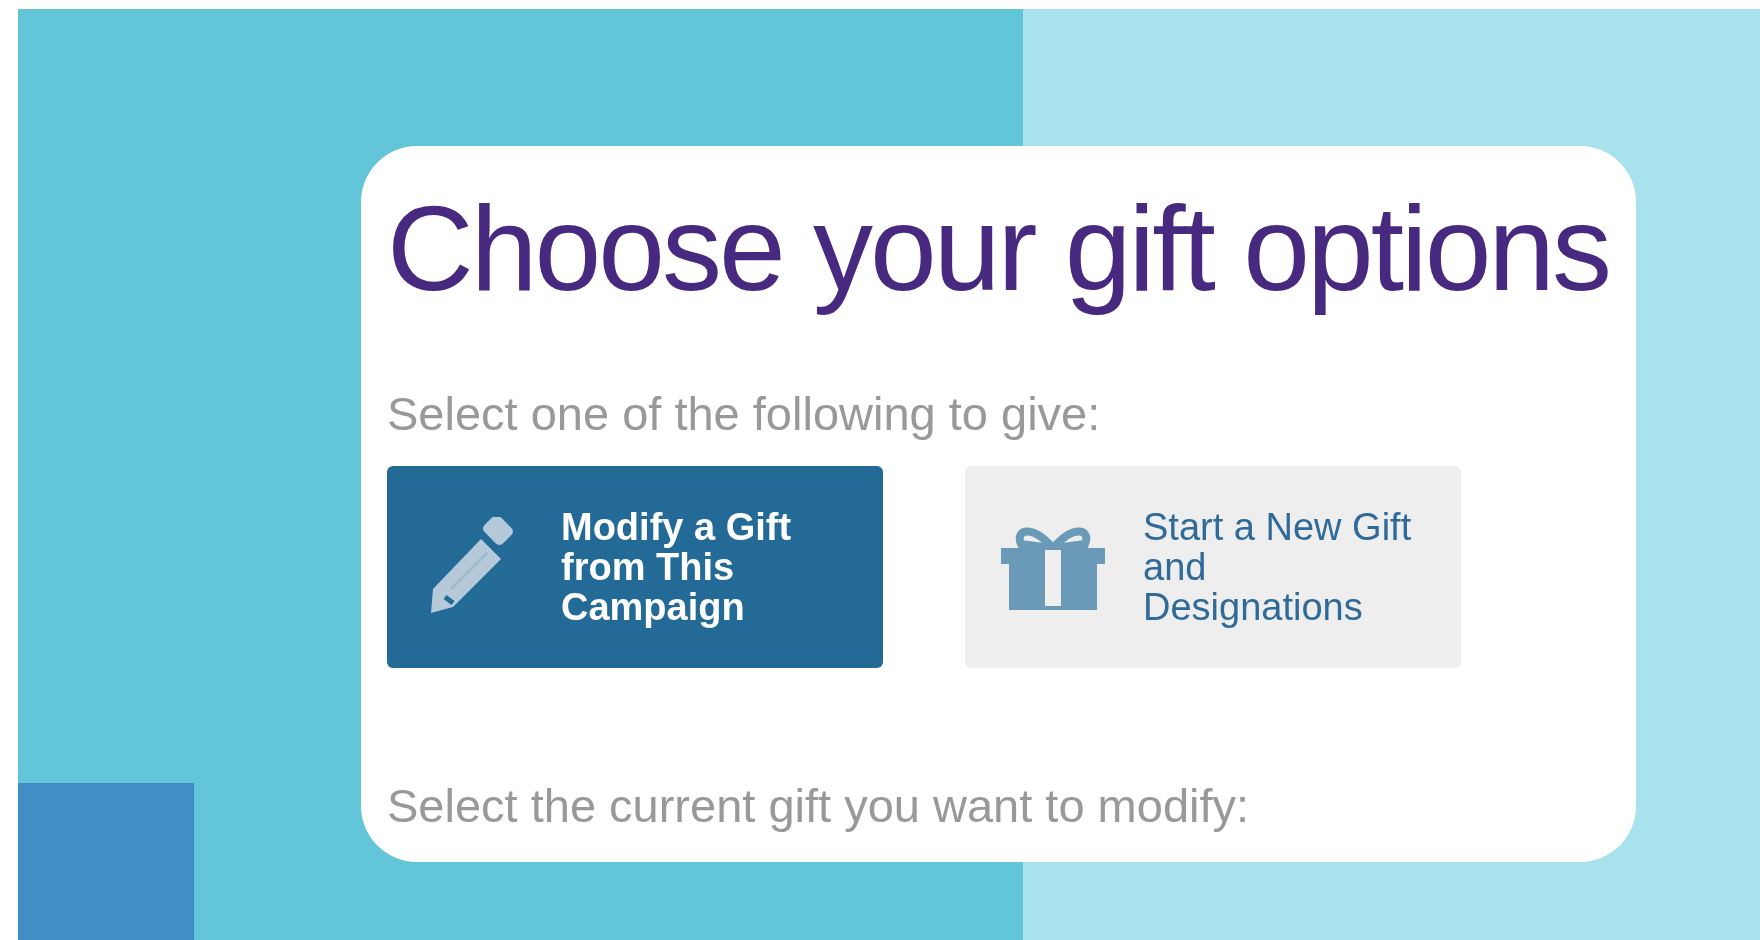 This screenshot has width=1760, height=940. What do you see at coordinates (819, 806) in the screenshot?
I see `instruction-text: Select the current gift you want to modify:` at bounding box center [819, 806].